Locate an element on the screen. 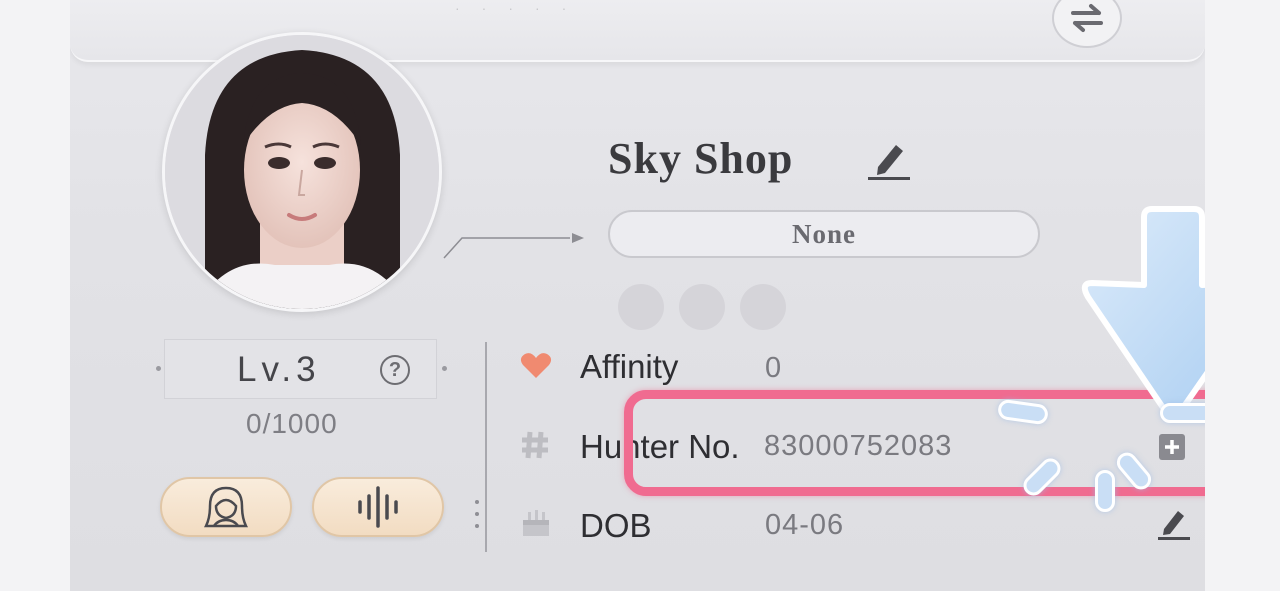 The image size is (1280, 591). sound-wave-icon is located at coordinates (378, 507).